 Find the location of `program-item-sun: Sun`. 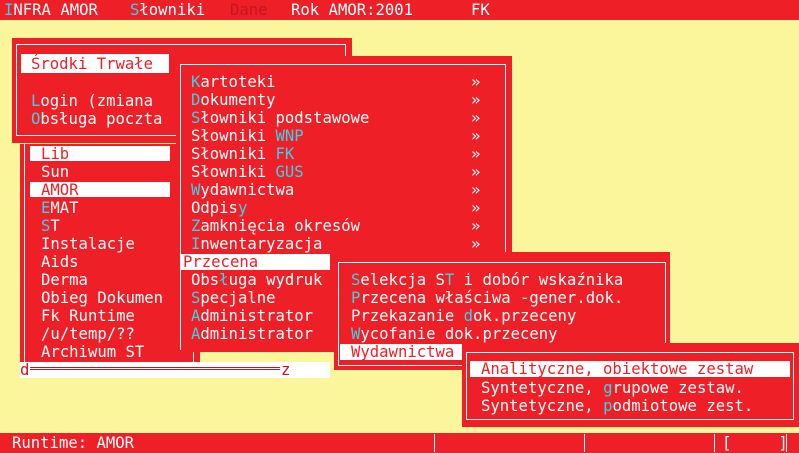

program-item-sun: Sun is located at coordinates (55, 172).